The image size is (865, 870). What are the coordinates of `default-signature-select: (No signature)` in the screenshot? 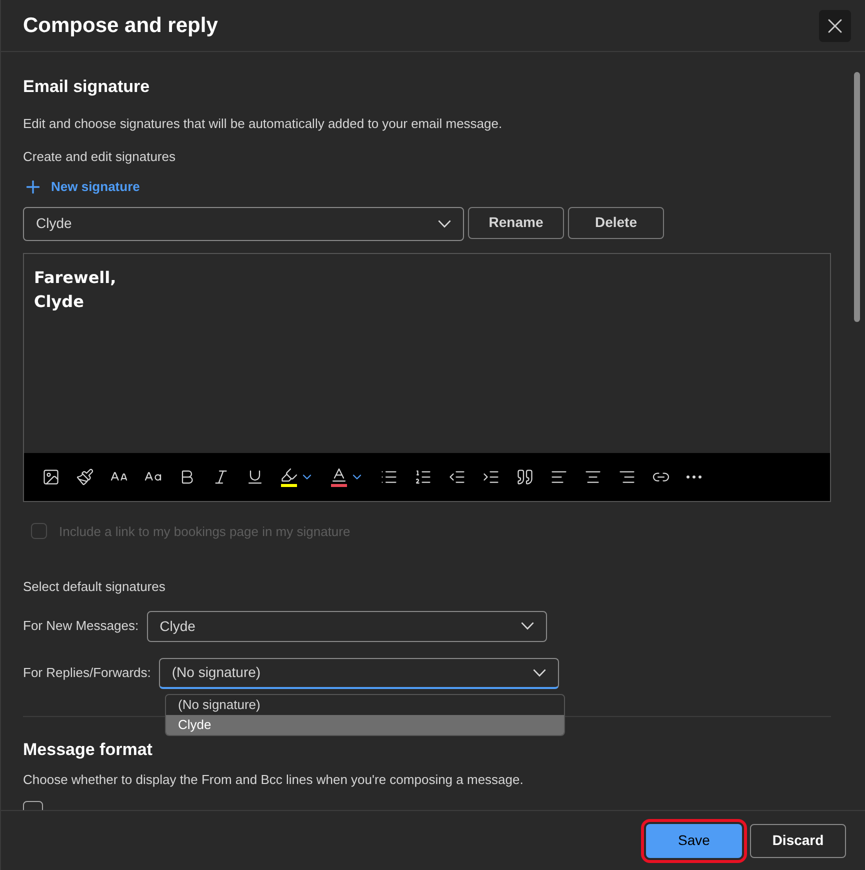 It's located at (358, 673).